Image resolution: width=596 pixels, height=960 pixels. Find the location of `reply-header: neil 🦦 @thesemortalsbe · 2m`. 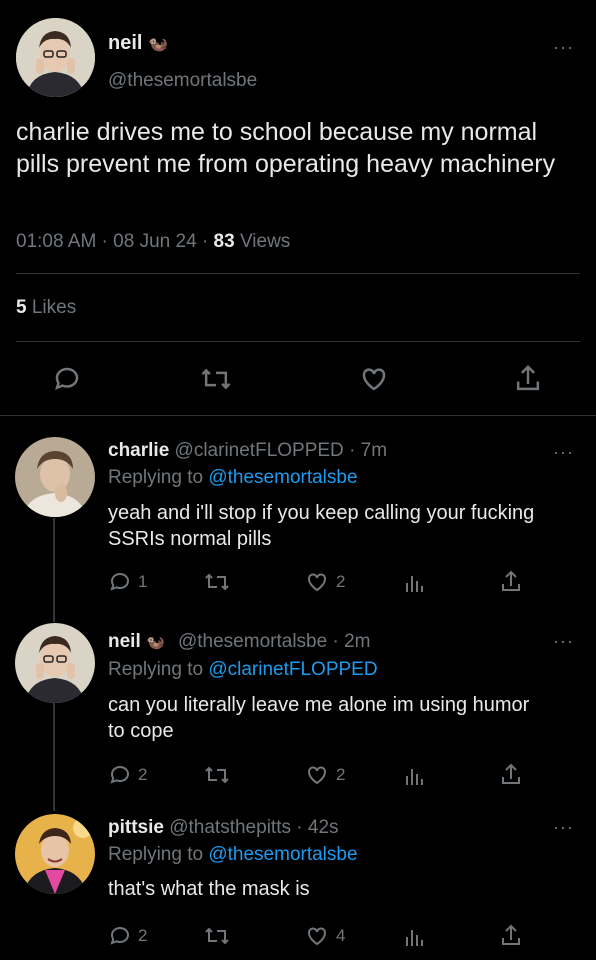

reply-header: neil 🦦 @thesemortalsbe · 2m is located at coordinates (239, 642).